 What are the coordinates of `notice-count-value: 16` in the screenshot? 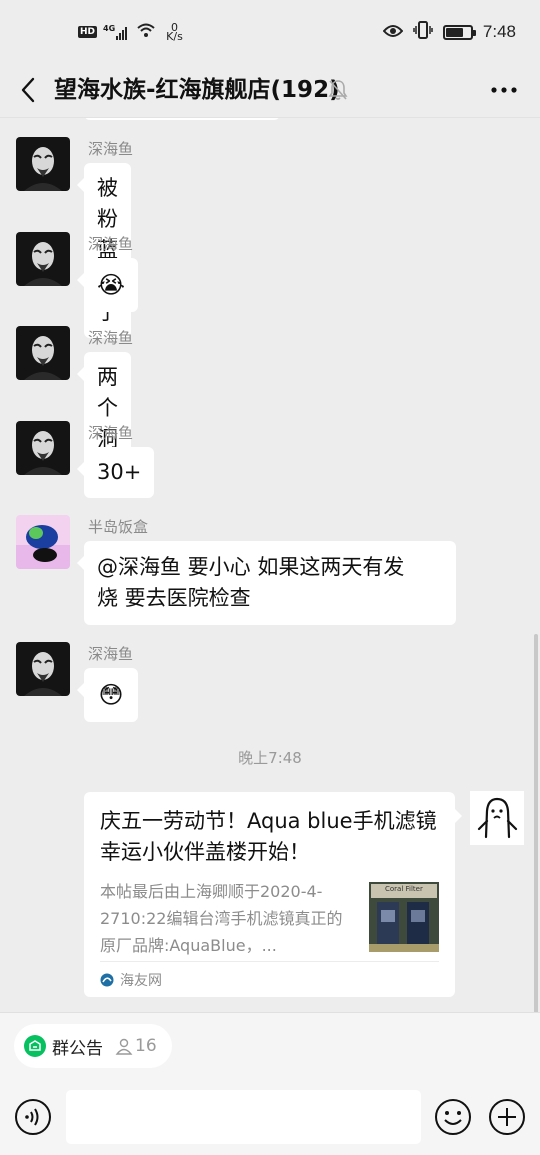 It's located at (146, 1046).